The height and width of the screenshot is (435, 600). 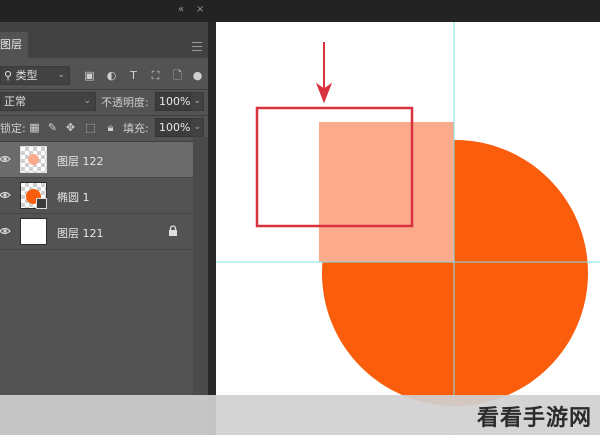 I want to click on tab-layers: 图层, so click(x=14, y=45).